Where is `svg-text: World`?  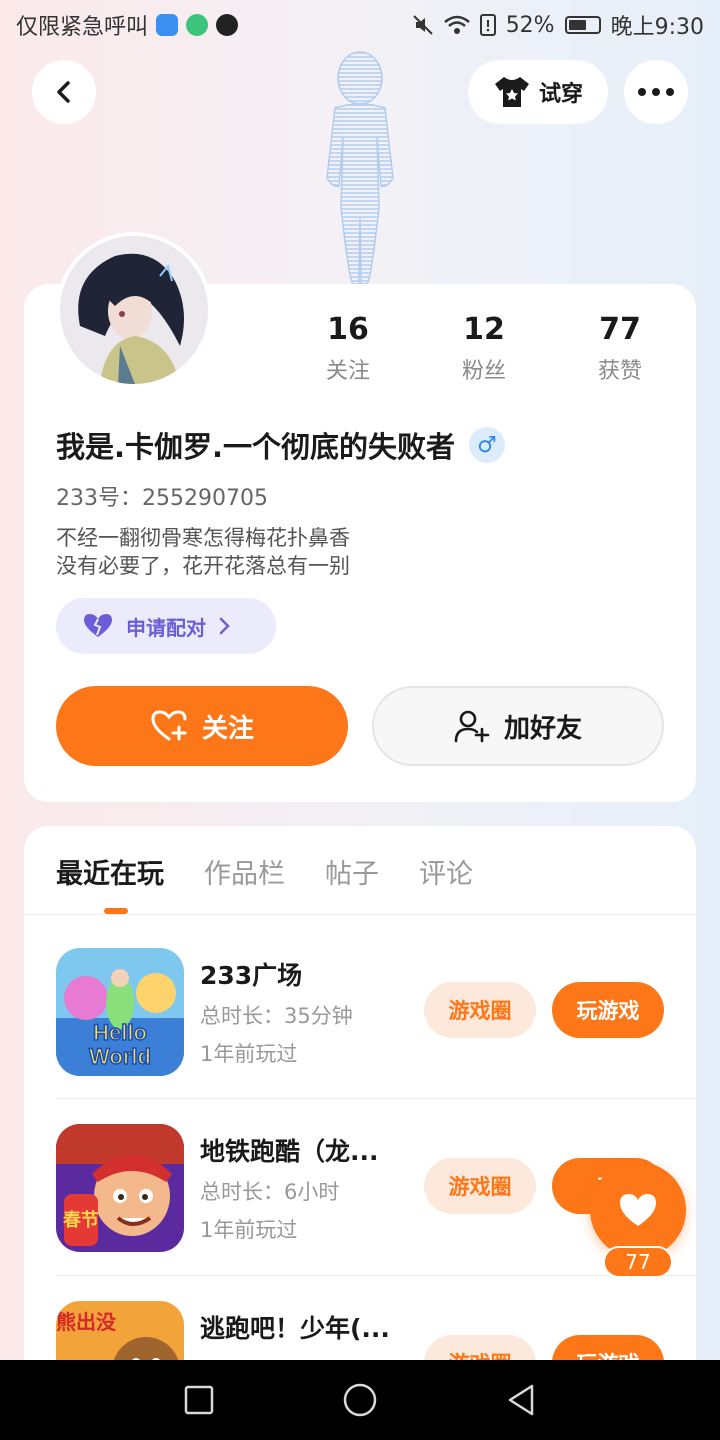 svg-text: World is located at coordinates (120, 1056).